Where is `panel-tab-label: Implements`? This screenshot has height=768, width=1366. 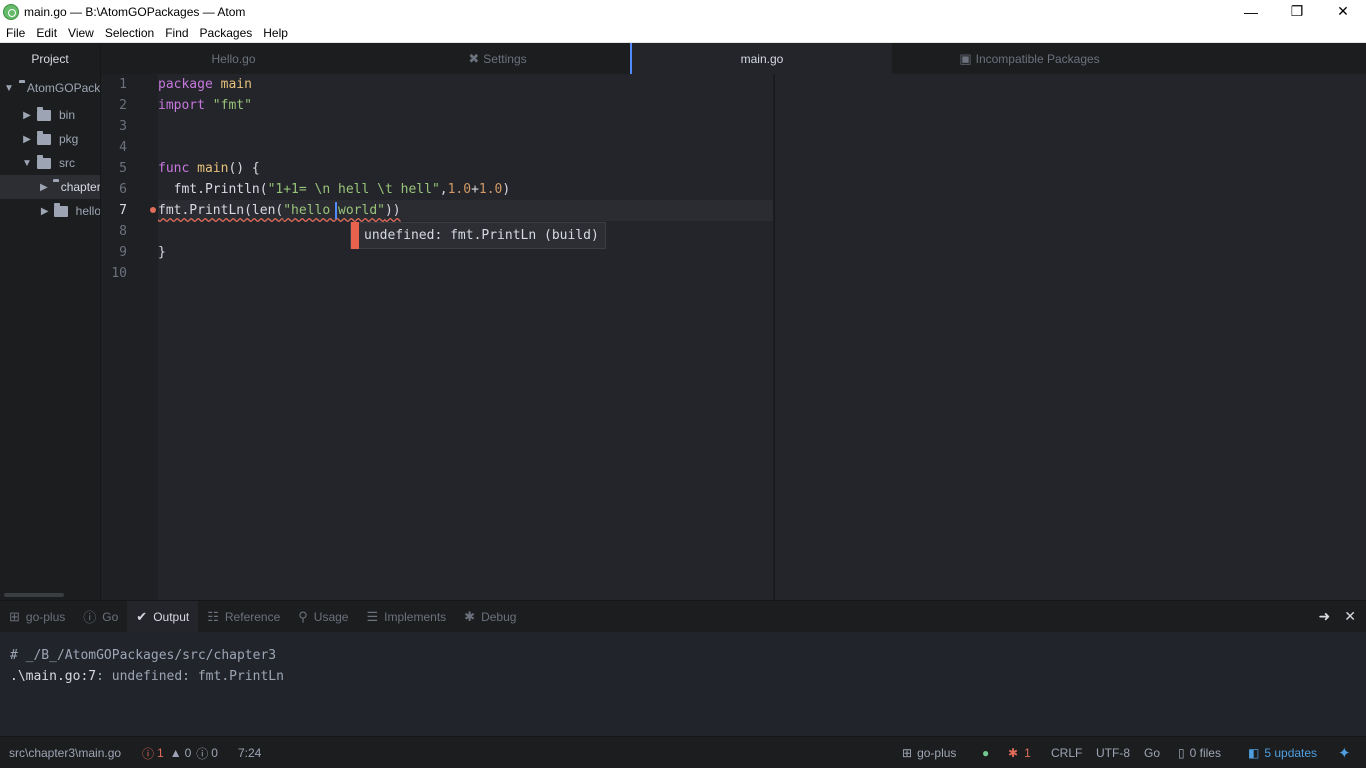 panel-tab-label: Implements is located at coordinates (415, 616).